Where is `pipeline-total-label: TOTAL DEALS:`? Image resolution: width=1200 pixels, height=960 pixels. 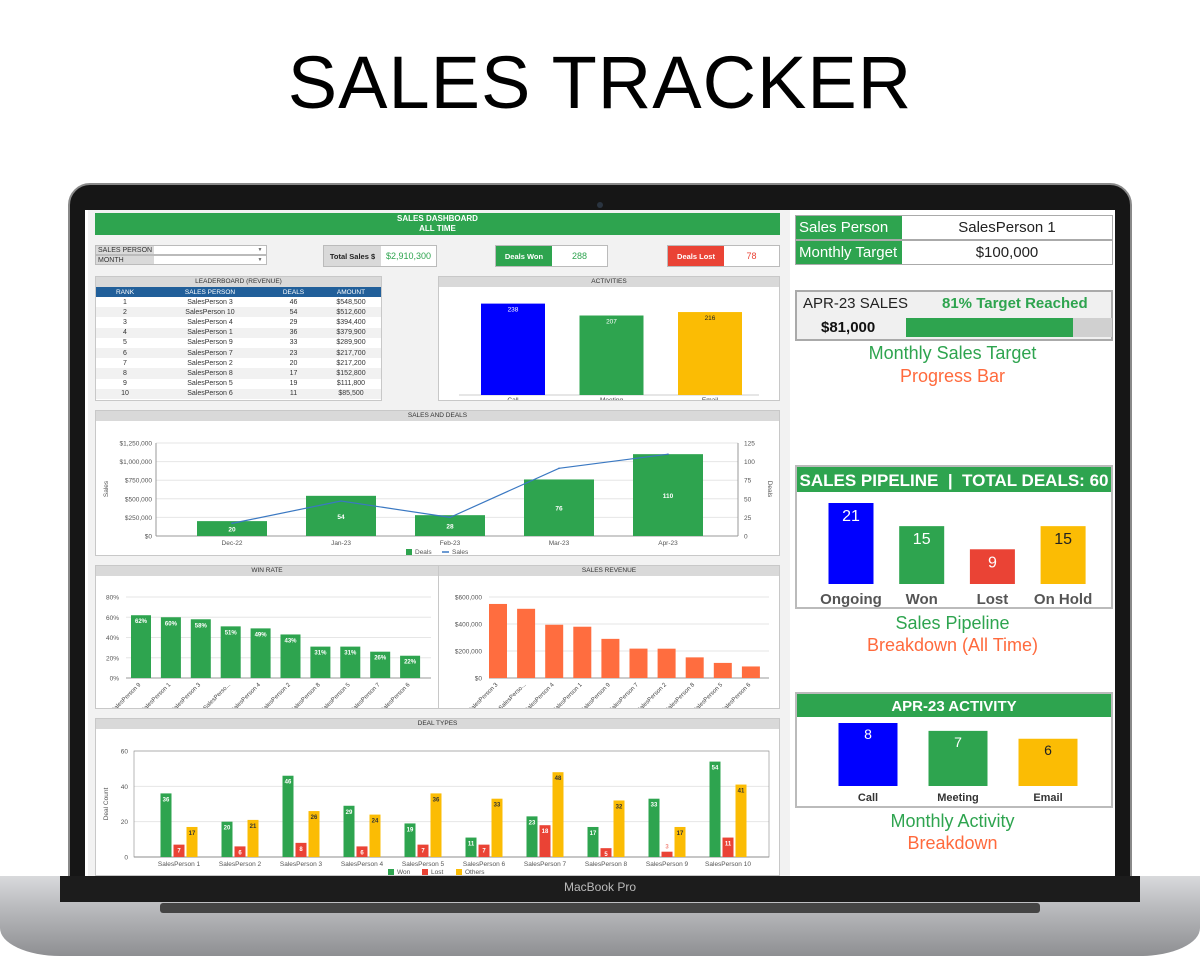 pipeline-total-label: TOTAL DEALS: is located at coordinates (1023, 480).